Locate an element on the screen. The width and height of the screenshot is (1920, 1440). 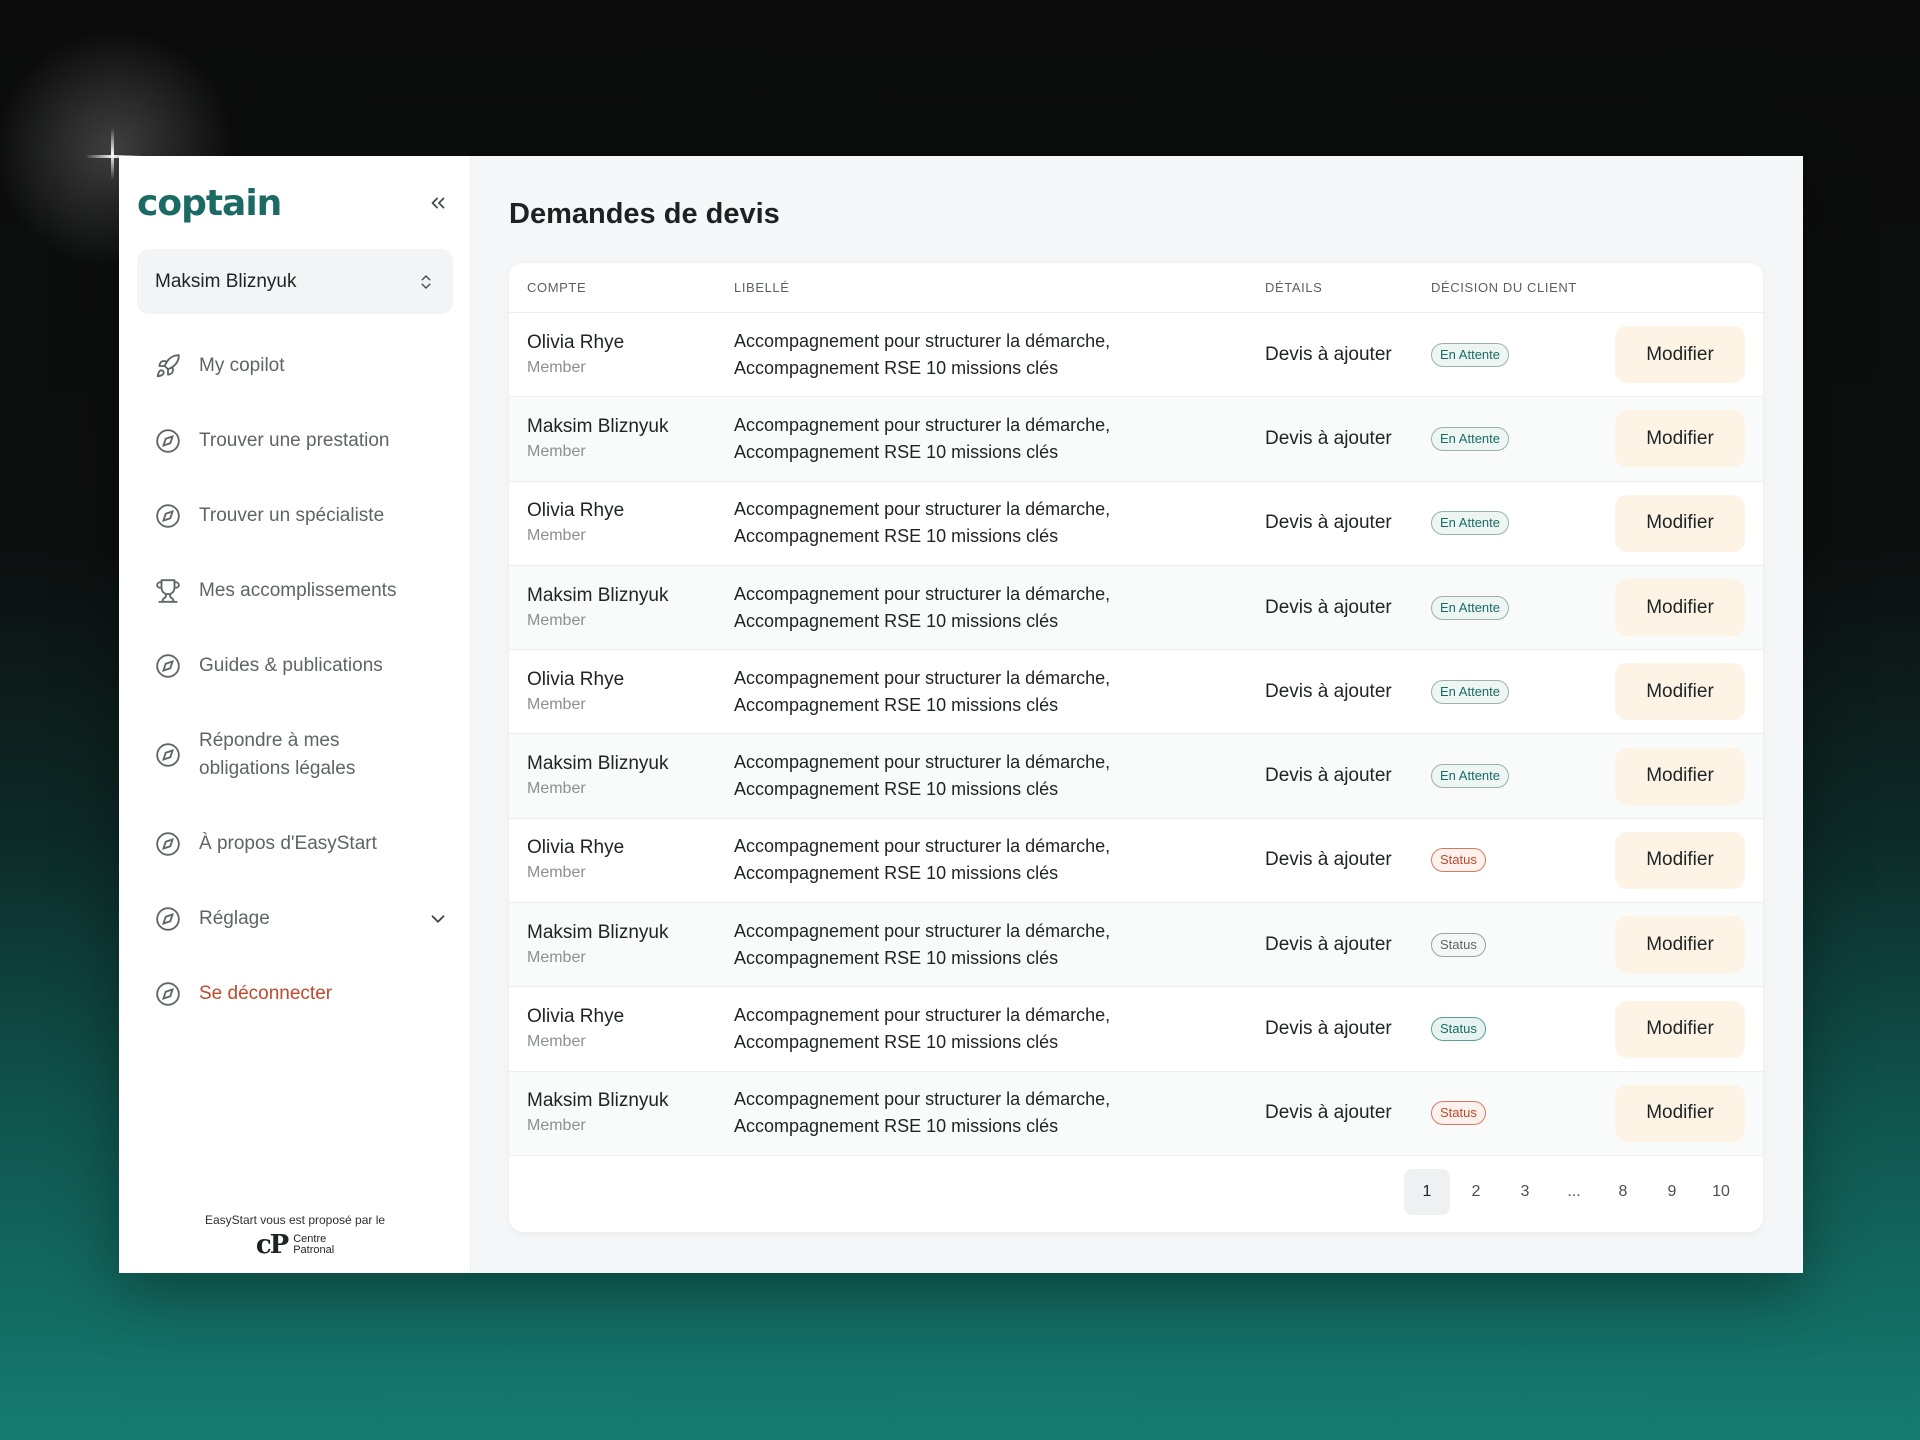
column-header-compte: COMPTE is located at coordinates (557, 287).